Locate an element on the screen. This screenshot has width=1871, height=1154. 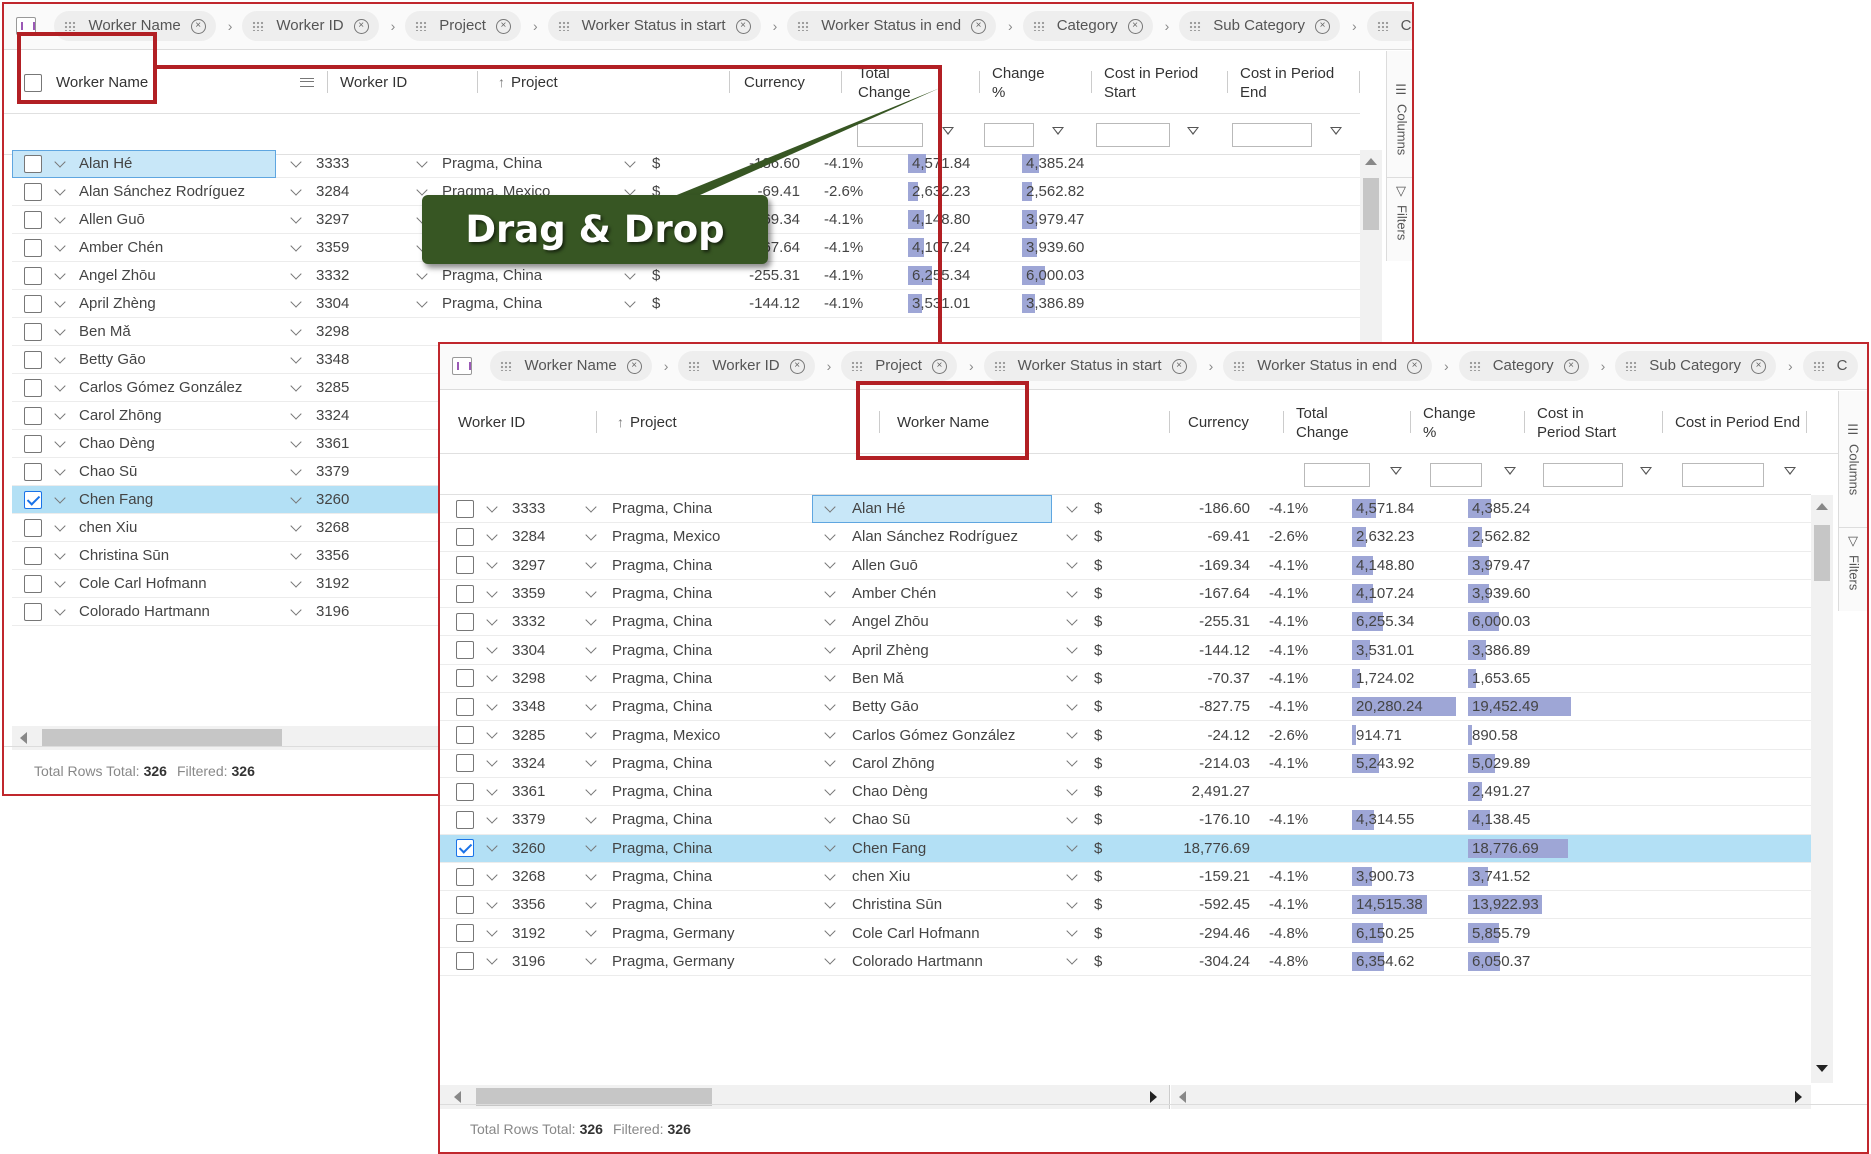
scroll-down-icon is located at coordinates (1822, 1068).